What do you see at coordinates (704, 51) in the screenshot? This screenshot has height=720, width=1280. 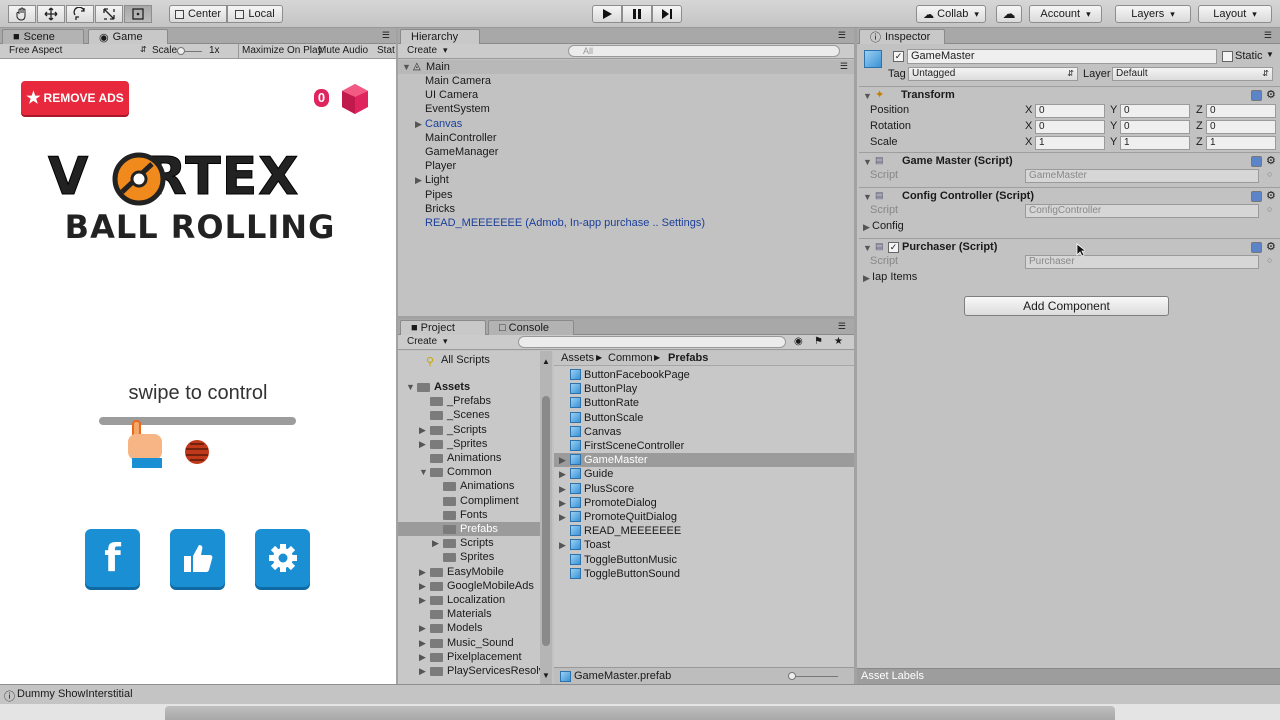 I see `hierarchy-search-input: All` at bounding box center [704, 51].